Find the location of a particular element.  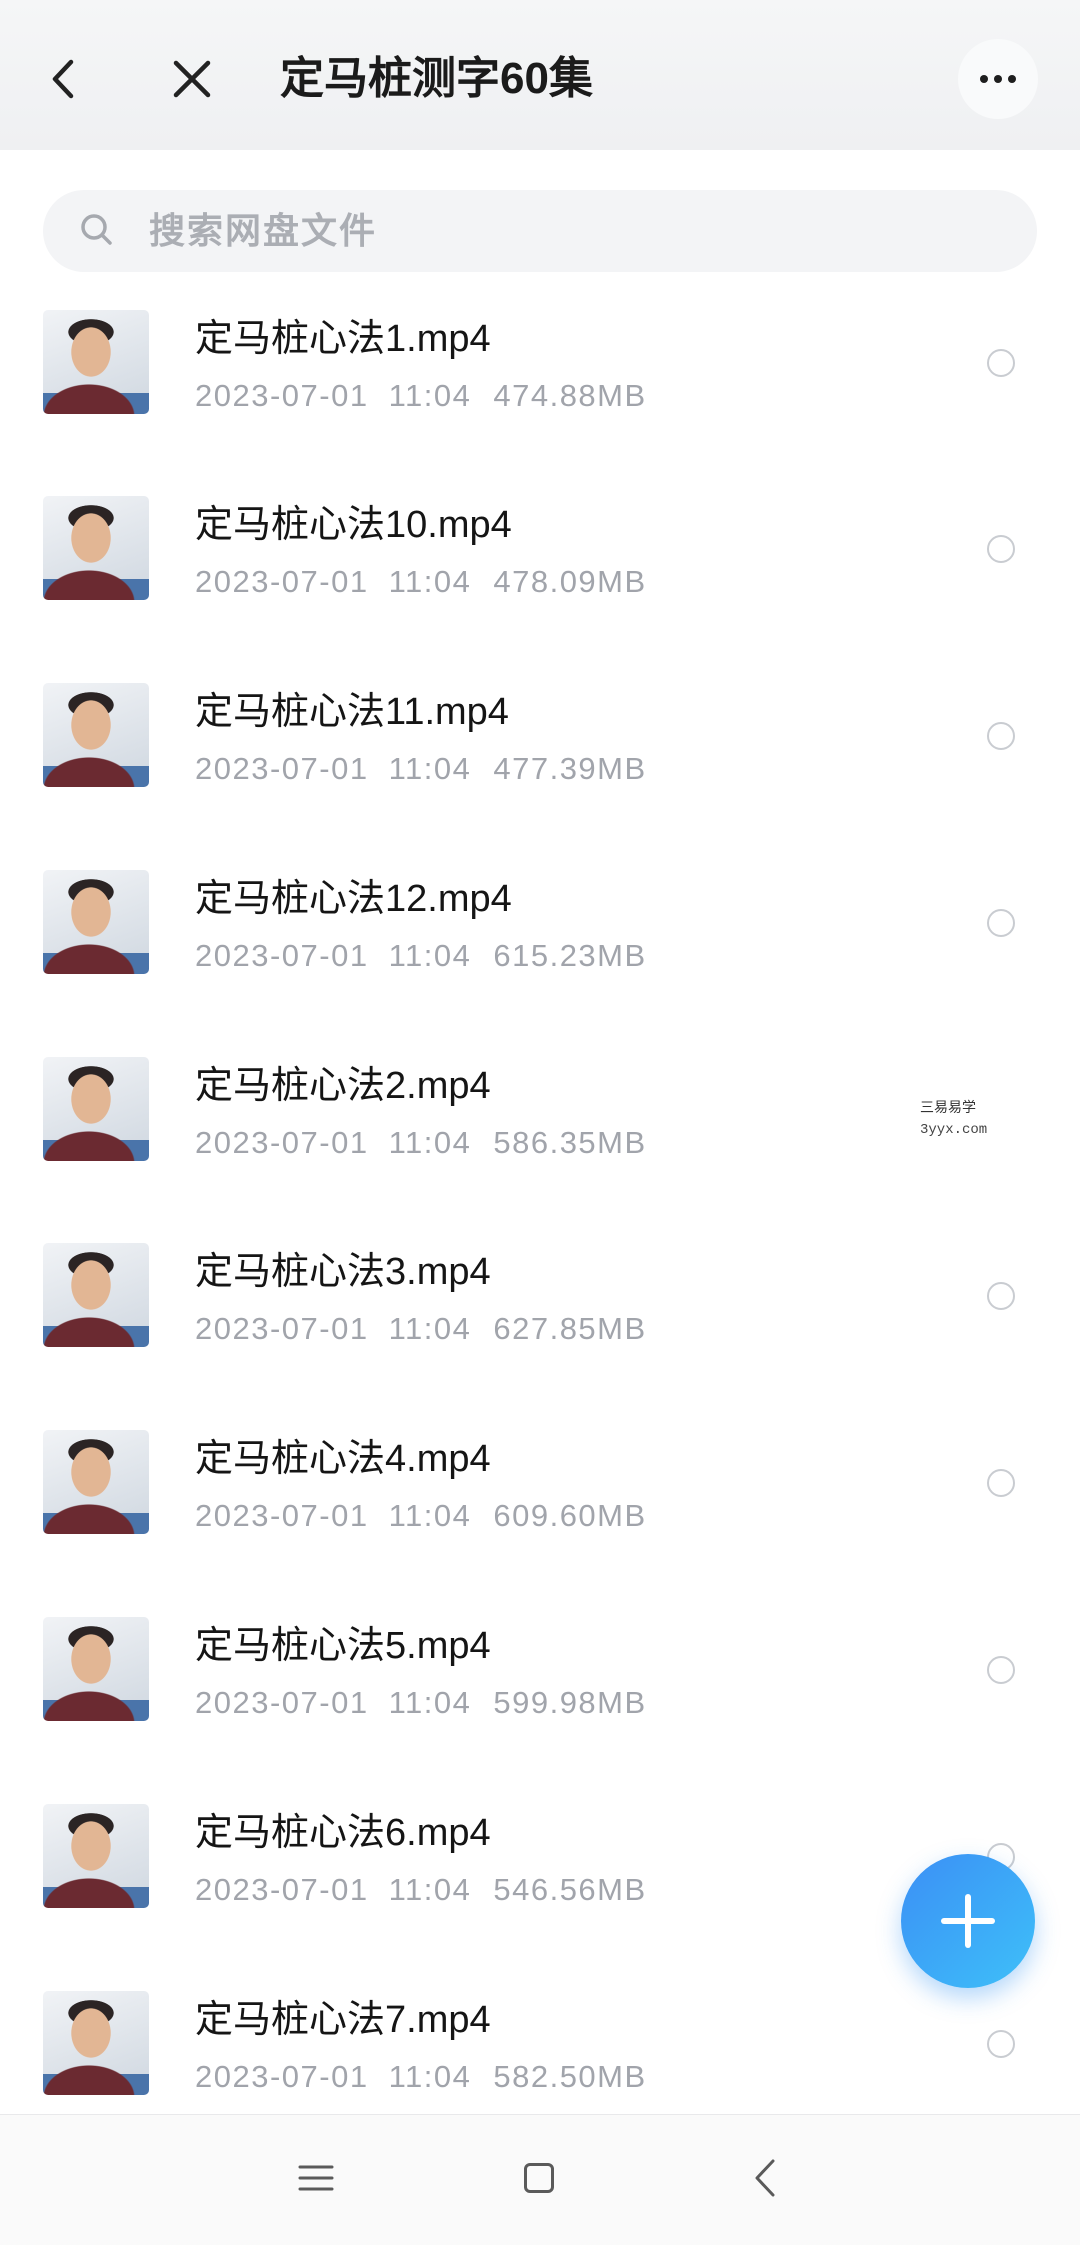

file-row: 定马桩心法7.mp4 2023-07-01 11:04 582.50MB is located at coordinates (540, 2032).